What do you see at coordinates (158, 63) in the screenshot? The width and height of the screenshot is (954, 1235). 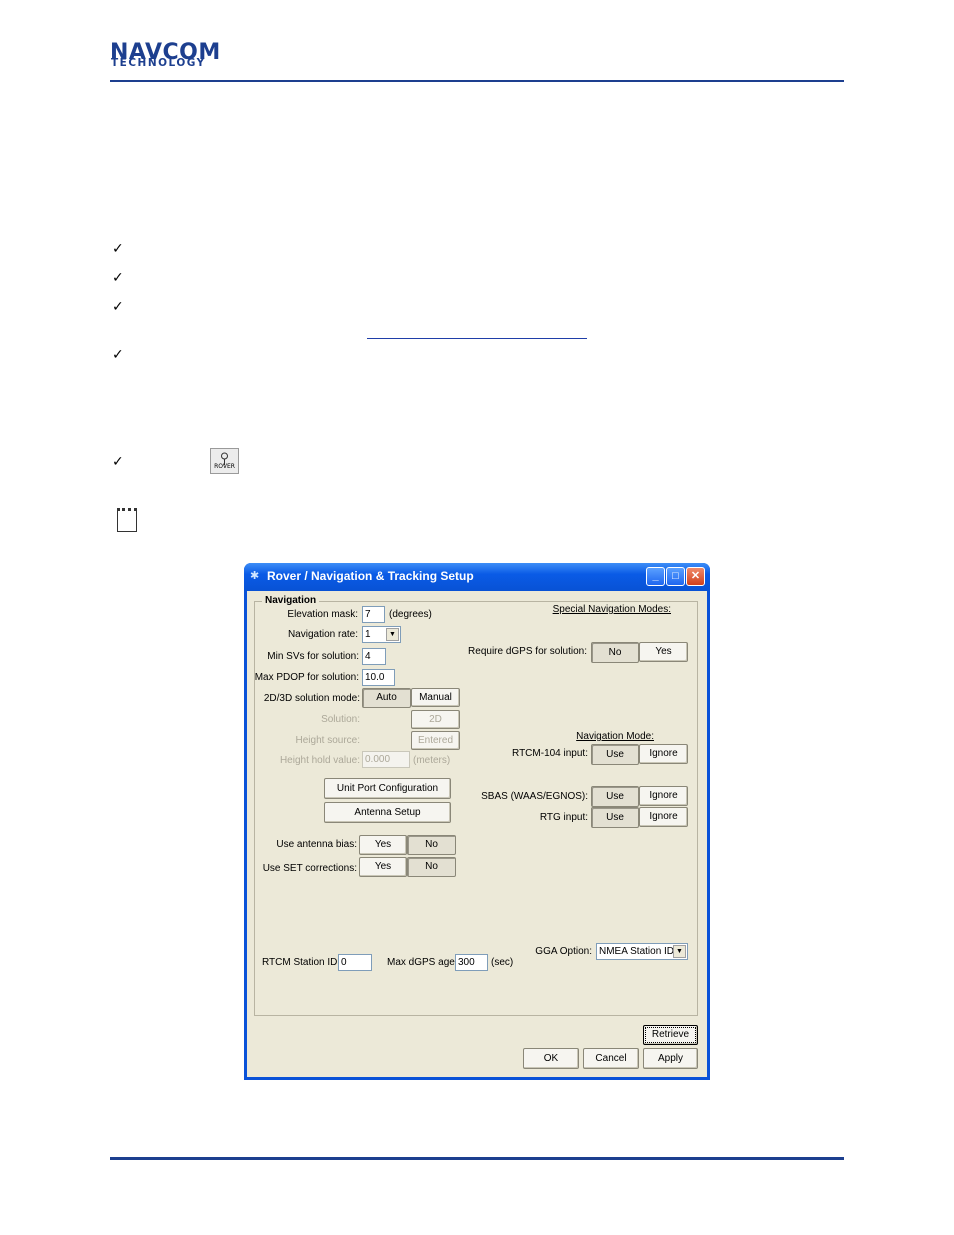 I see `navcom-logo-subtitle: TECHNOLOGY` at bounding box center [158, 63].